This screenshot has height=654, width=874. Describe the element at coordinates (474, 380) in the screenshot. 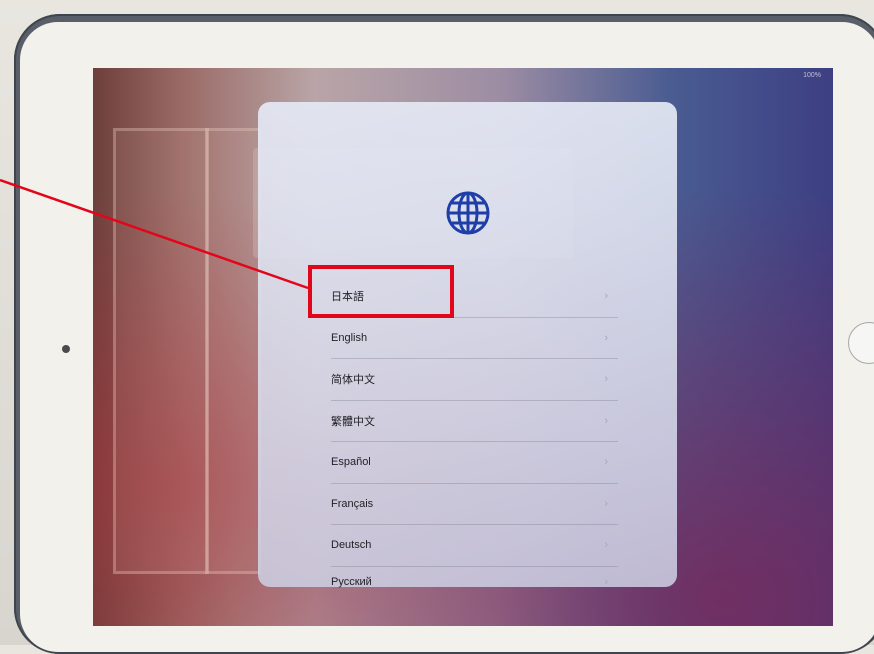

I see `language-option-simplified-chinese: 简体中文 ›` at that location.